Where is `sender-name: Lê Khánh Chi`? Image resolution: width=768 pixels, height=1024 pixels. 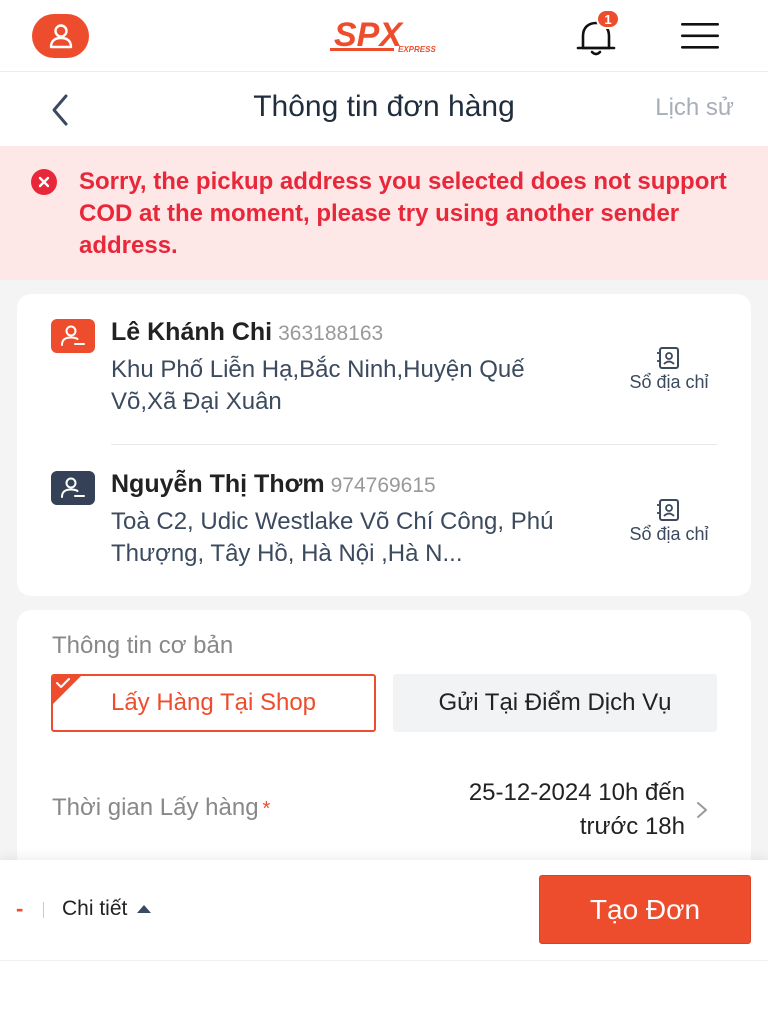 sender-name: Lê Khánh Chi is located at coordinates (192, 332).